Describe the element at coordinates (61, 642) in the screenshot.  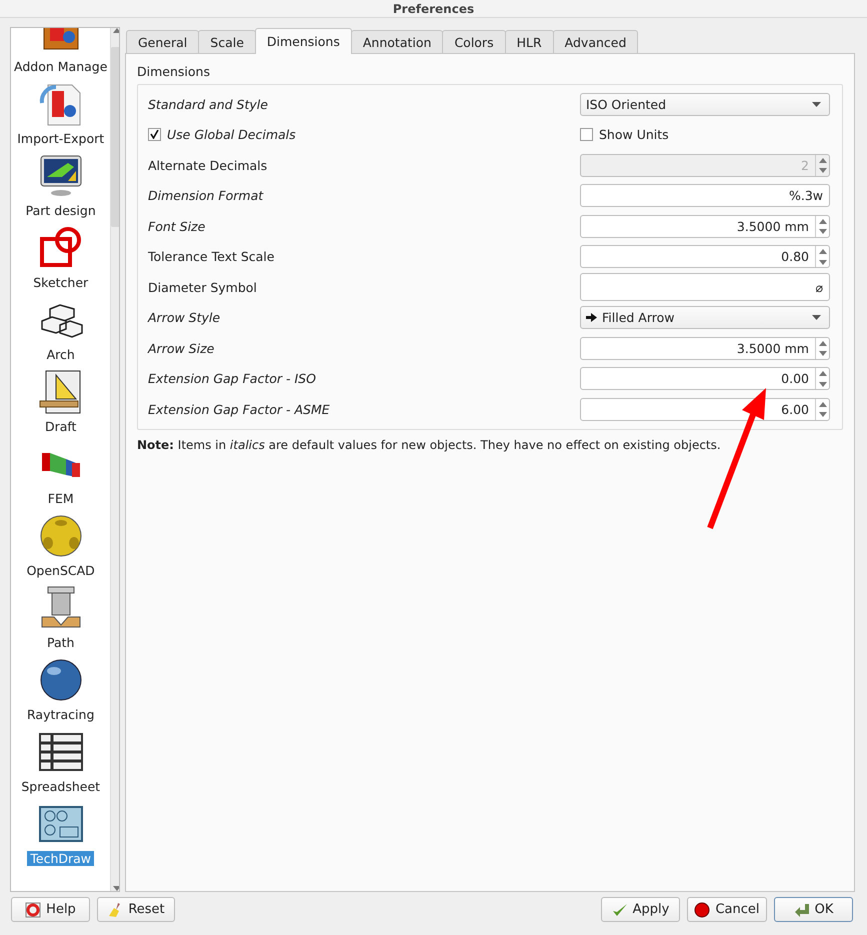
I see `sidebar-item: Path` at that location.